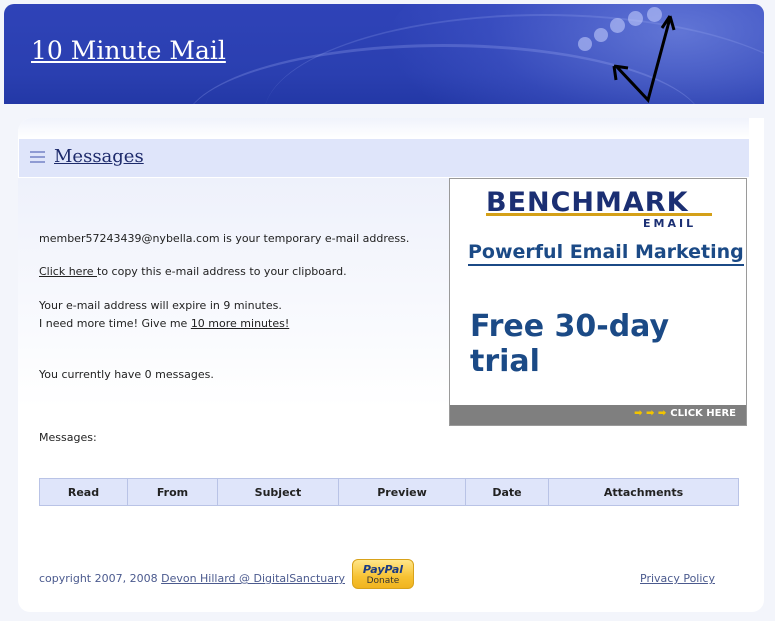 The height and width of the screenshot is (621, 775). Describe the element at coordinates (99, 156) in the screenshot. I see `messages-section-link: Messages` at that location.